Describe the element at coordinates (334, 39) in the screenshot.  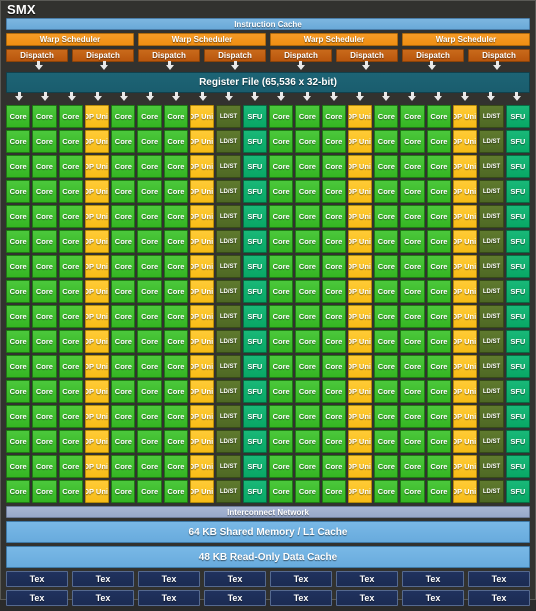
I see `warp-scheduler-2: Warp Scheduler` at that location.